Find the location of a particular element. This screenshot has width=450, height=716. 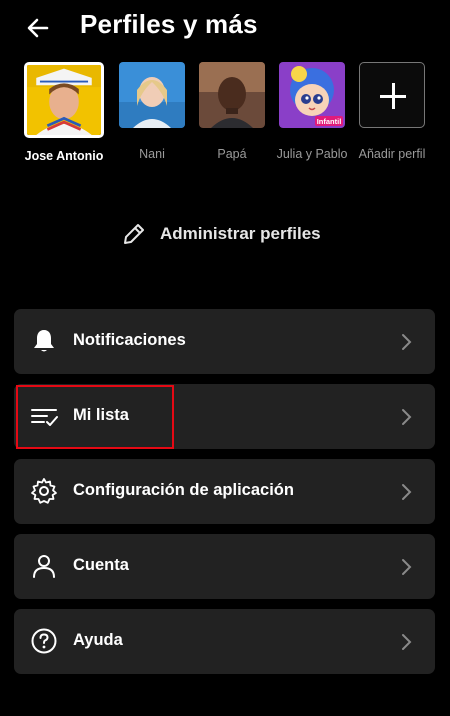

menu-item-label: Cuenta is located at coordinates (101, 565).